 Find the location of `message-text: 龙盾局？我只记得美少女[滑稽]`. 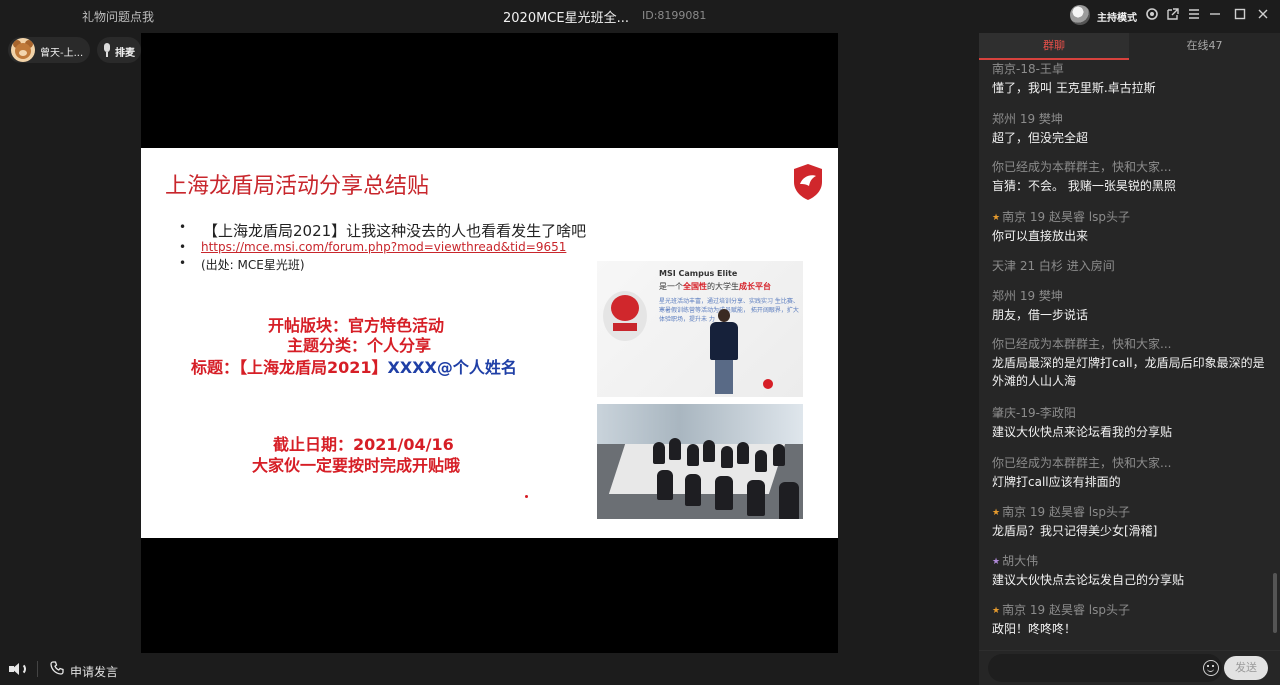

message-text: 龙盾局？我只记得美少女[滑稽] is located at coordinates (1131, 531).